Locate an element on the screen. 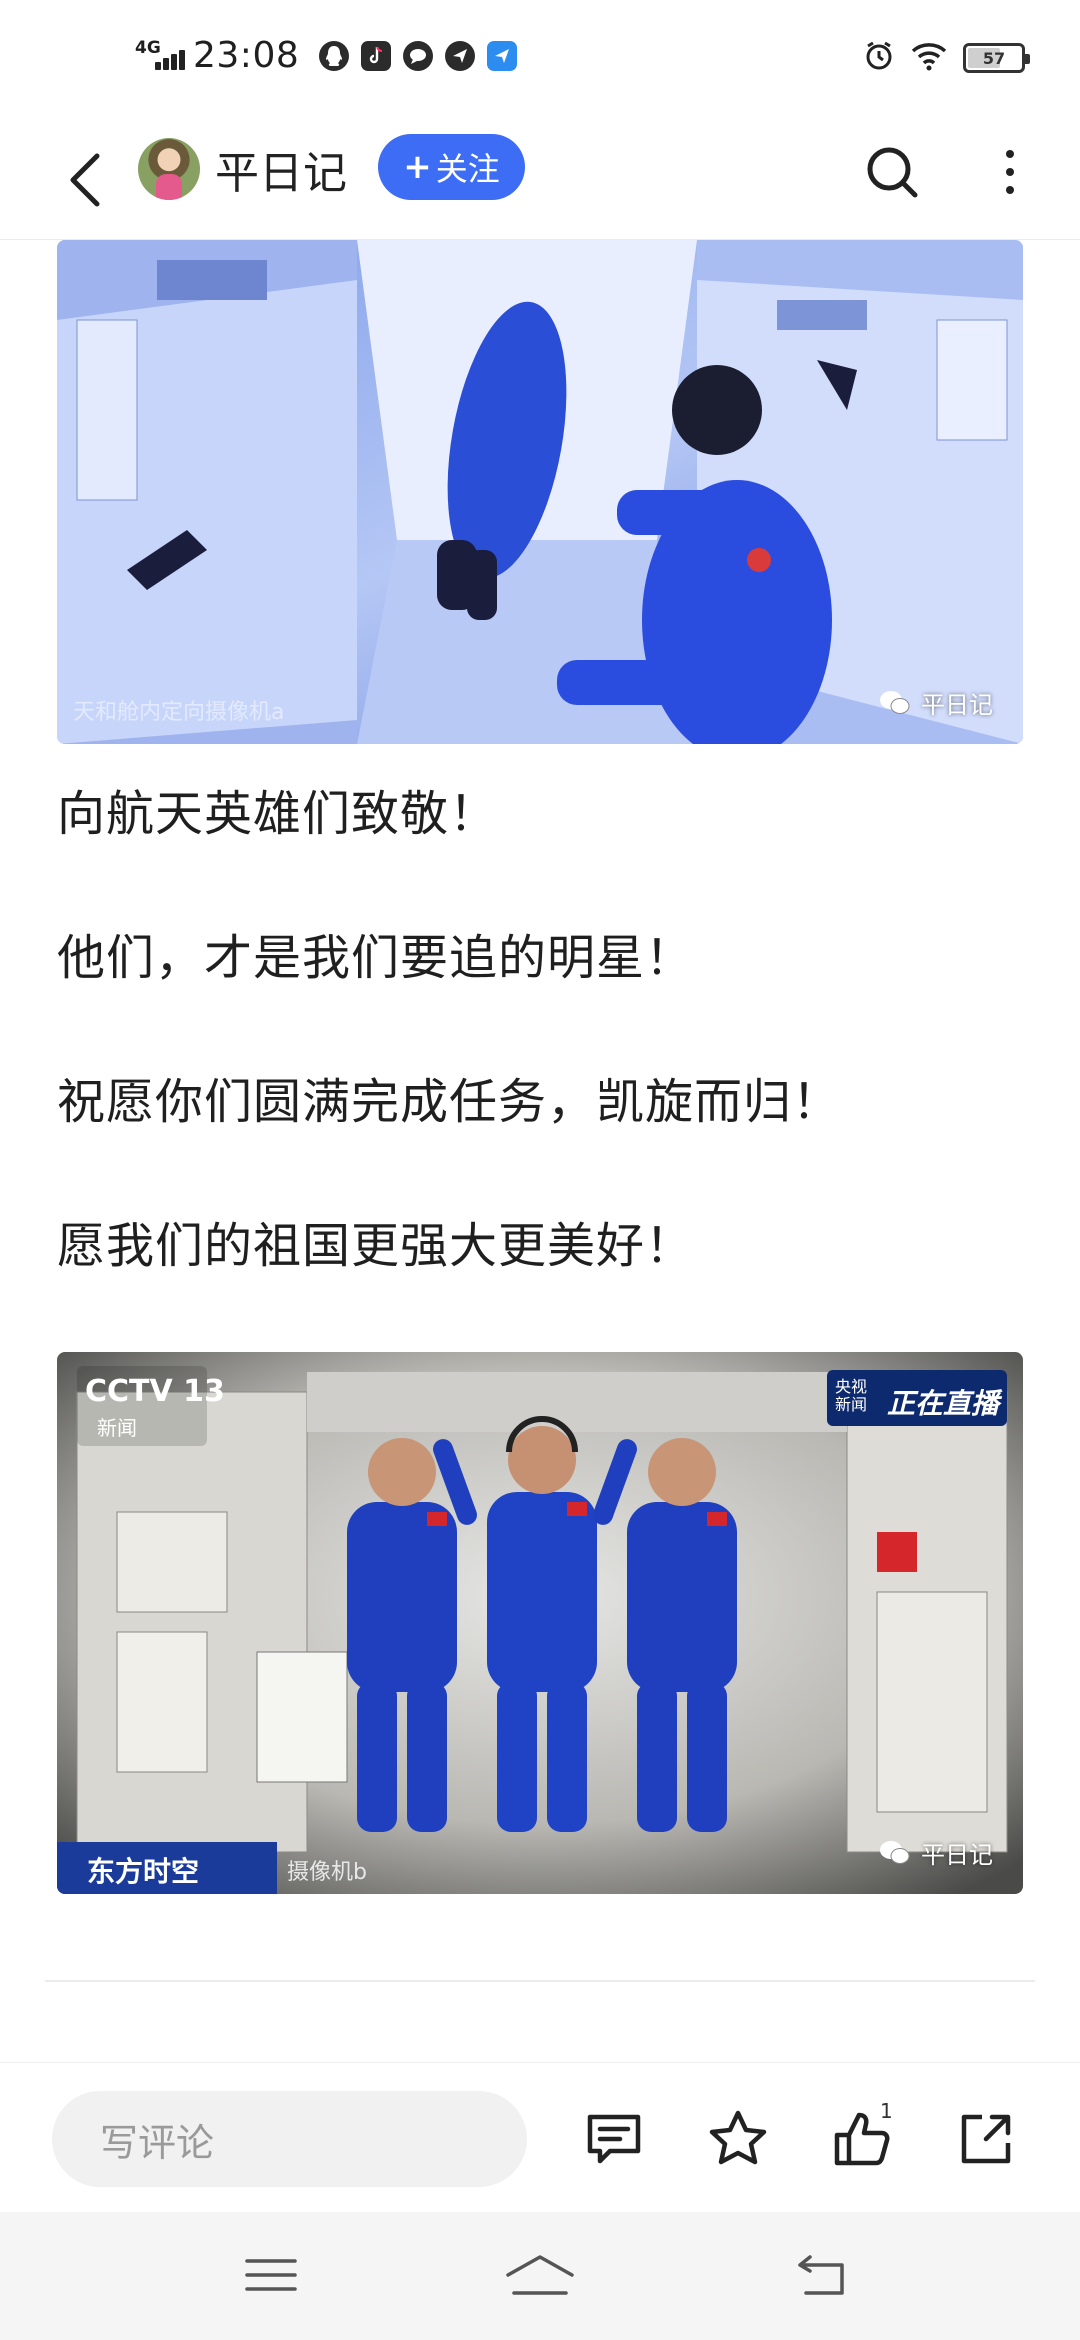  battery-icon: 57 is located at coordinates (996, 58).